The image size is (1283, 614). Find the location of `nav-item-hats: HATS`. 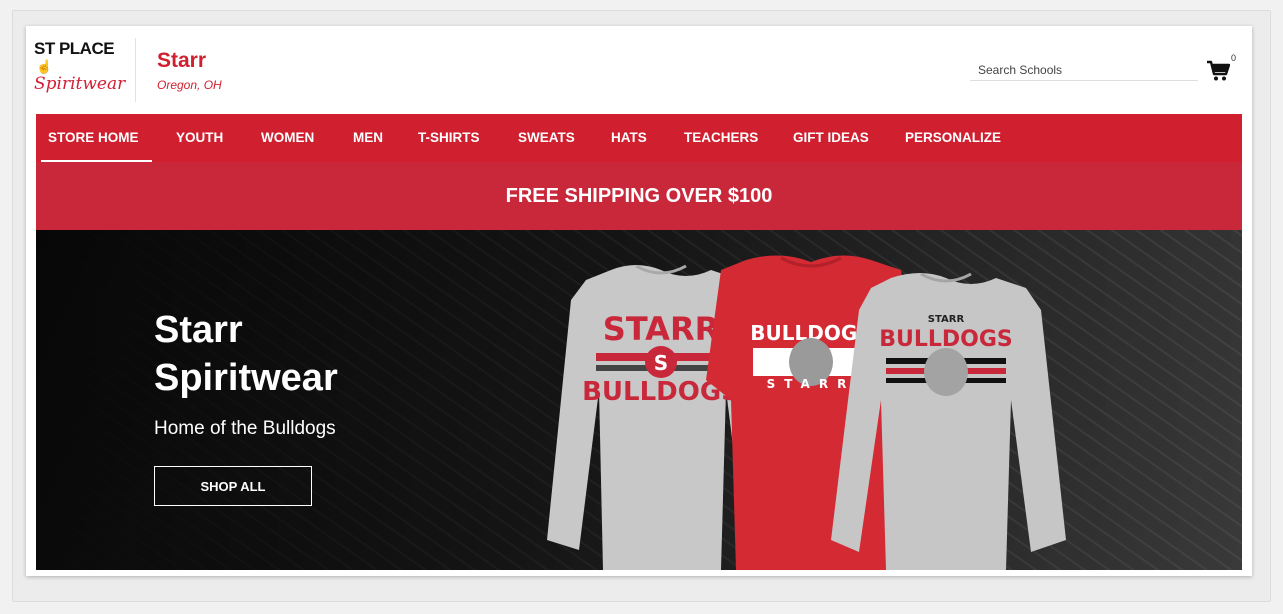

nav-item-hats: HATS is located at coordinates (629, 138).